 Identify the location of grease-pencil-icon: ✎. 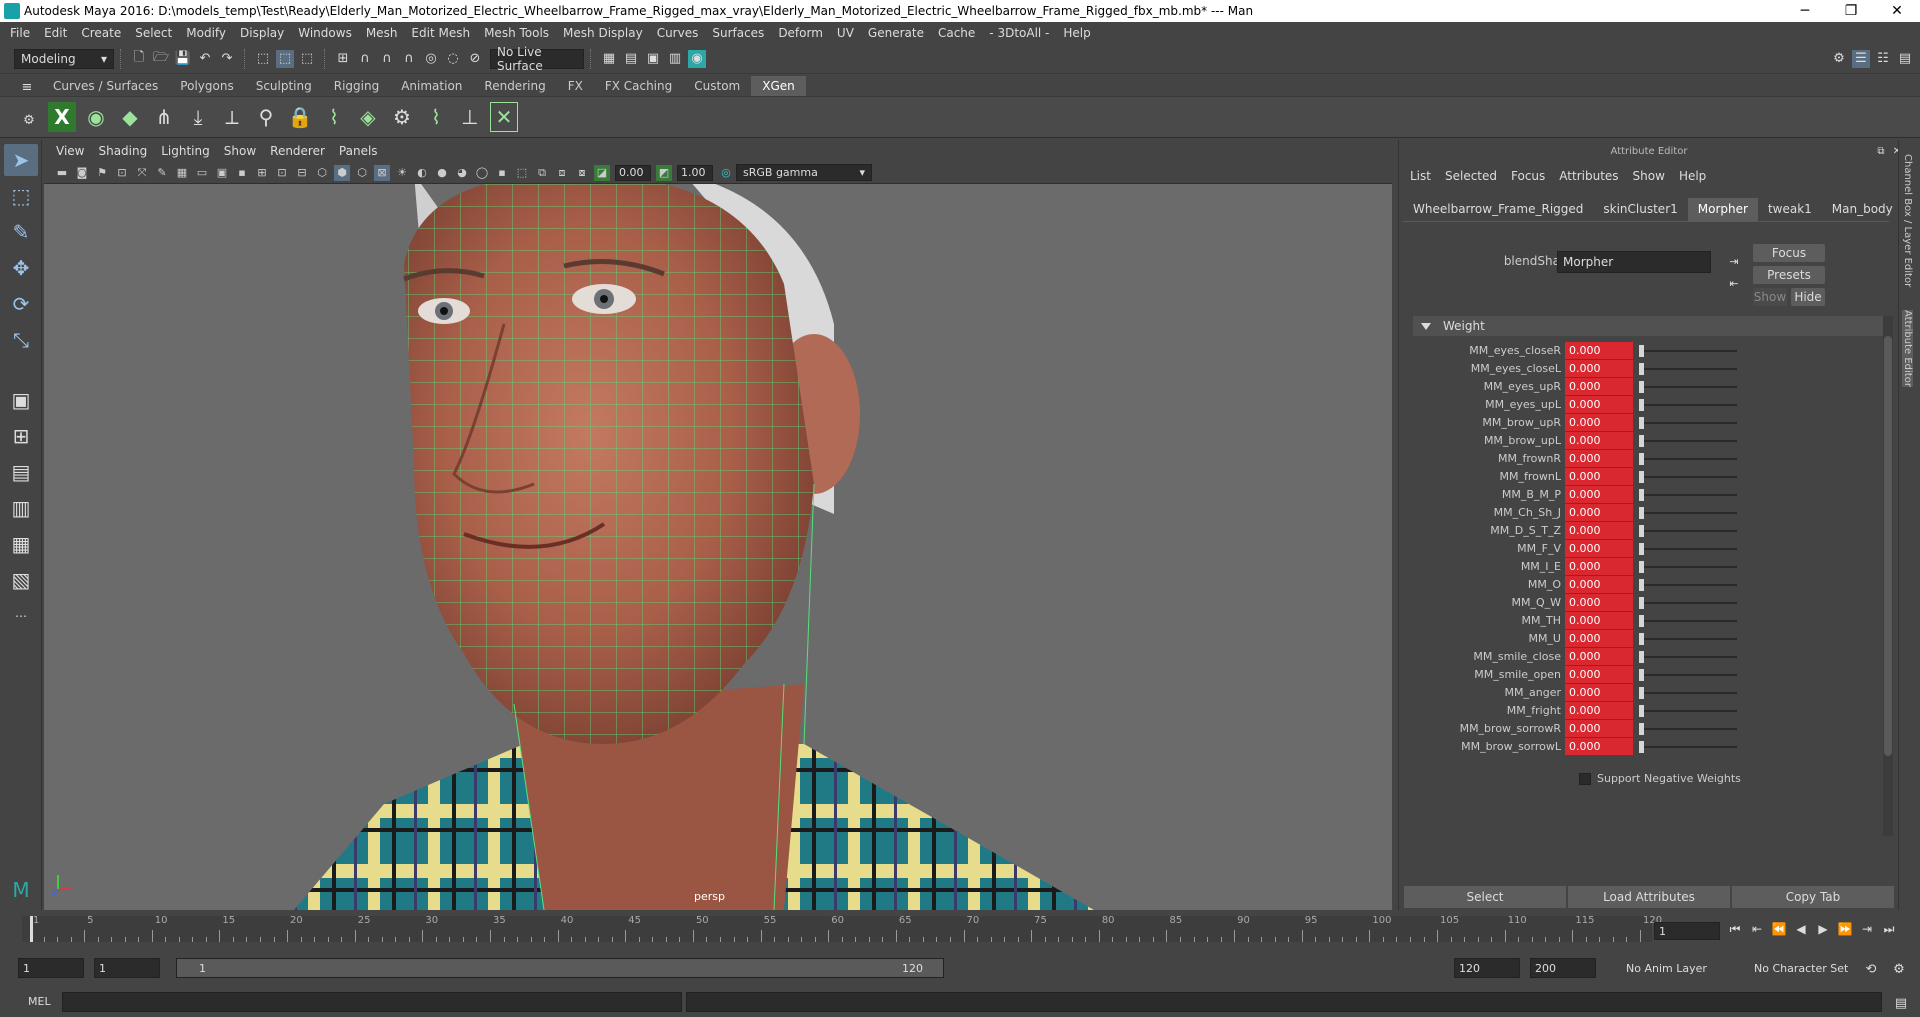
(162, 173).